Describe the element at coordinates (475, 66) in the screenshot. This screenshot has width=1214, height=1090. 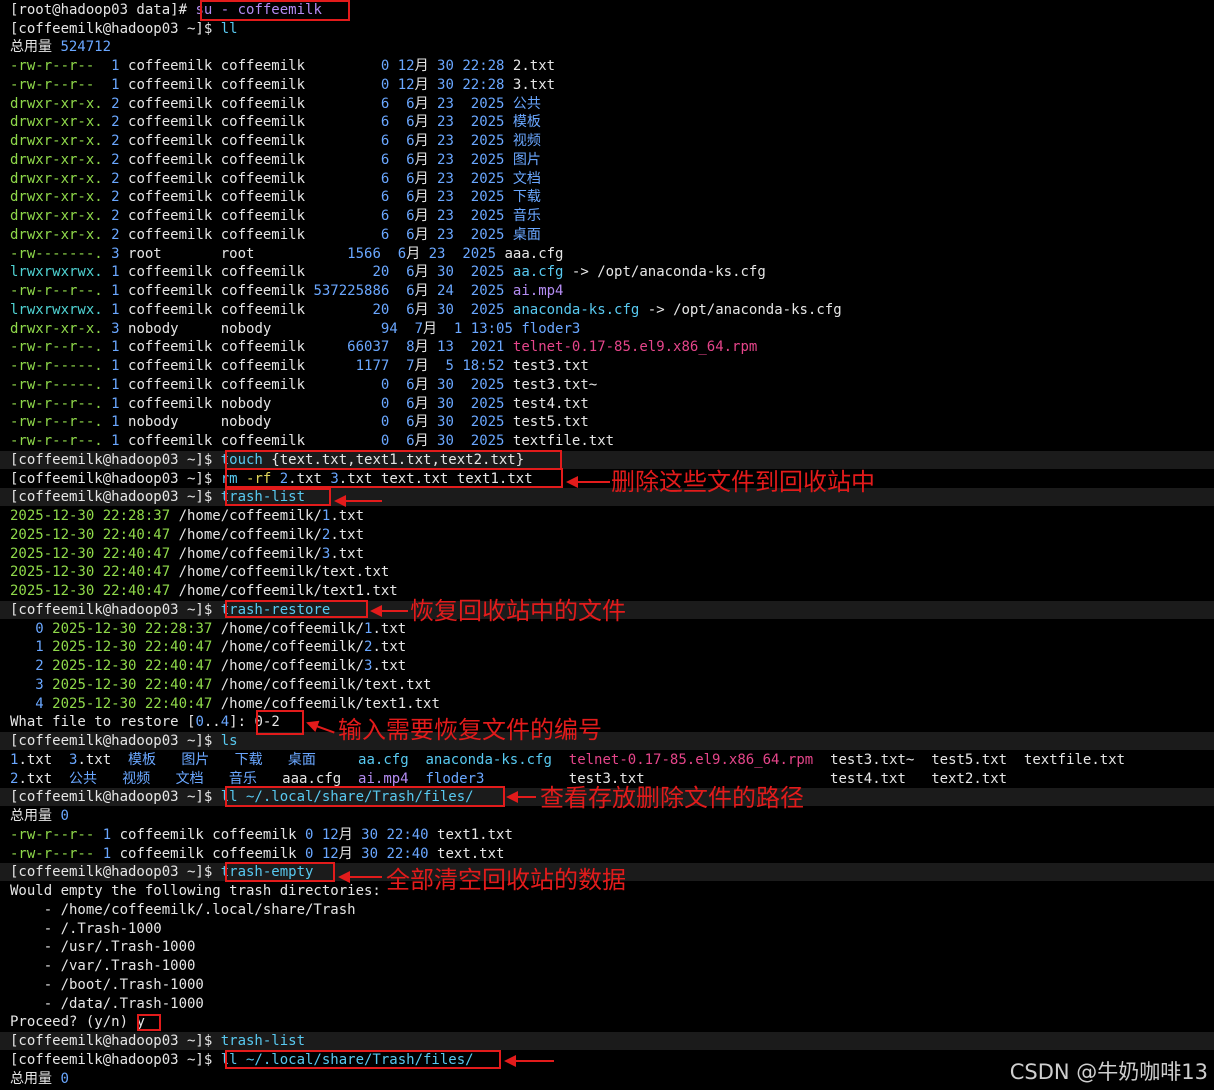
I see `terminal-text: 30 22:28` at that location.